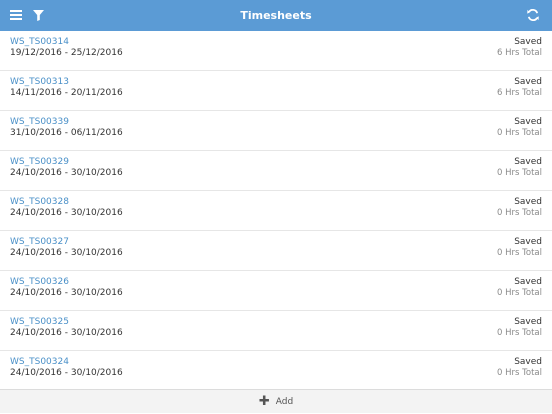 The width and height of the screenshot is (552, 414). I want to click on hamburger-menu-icon, so click(16, 15).